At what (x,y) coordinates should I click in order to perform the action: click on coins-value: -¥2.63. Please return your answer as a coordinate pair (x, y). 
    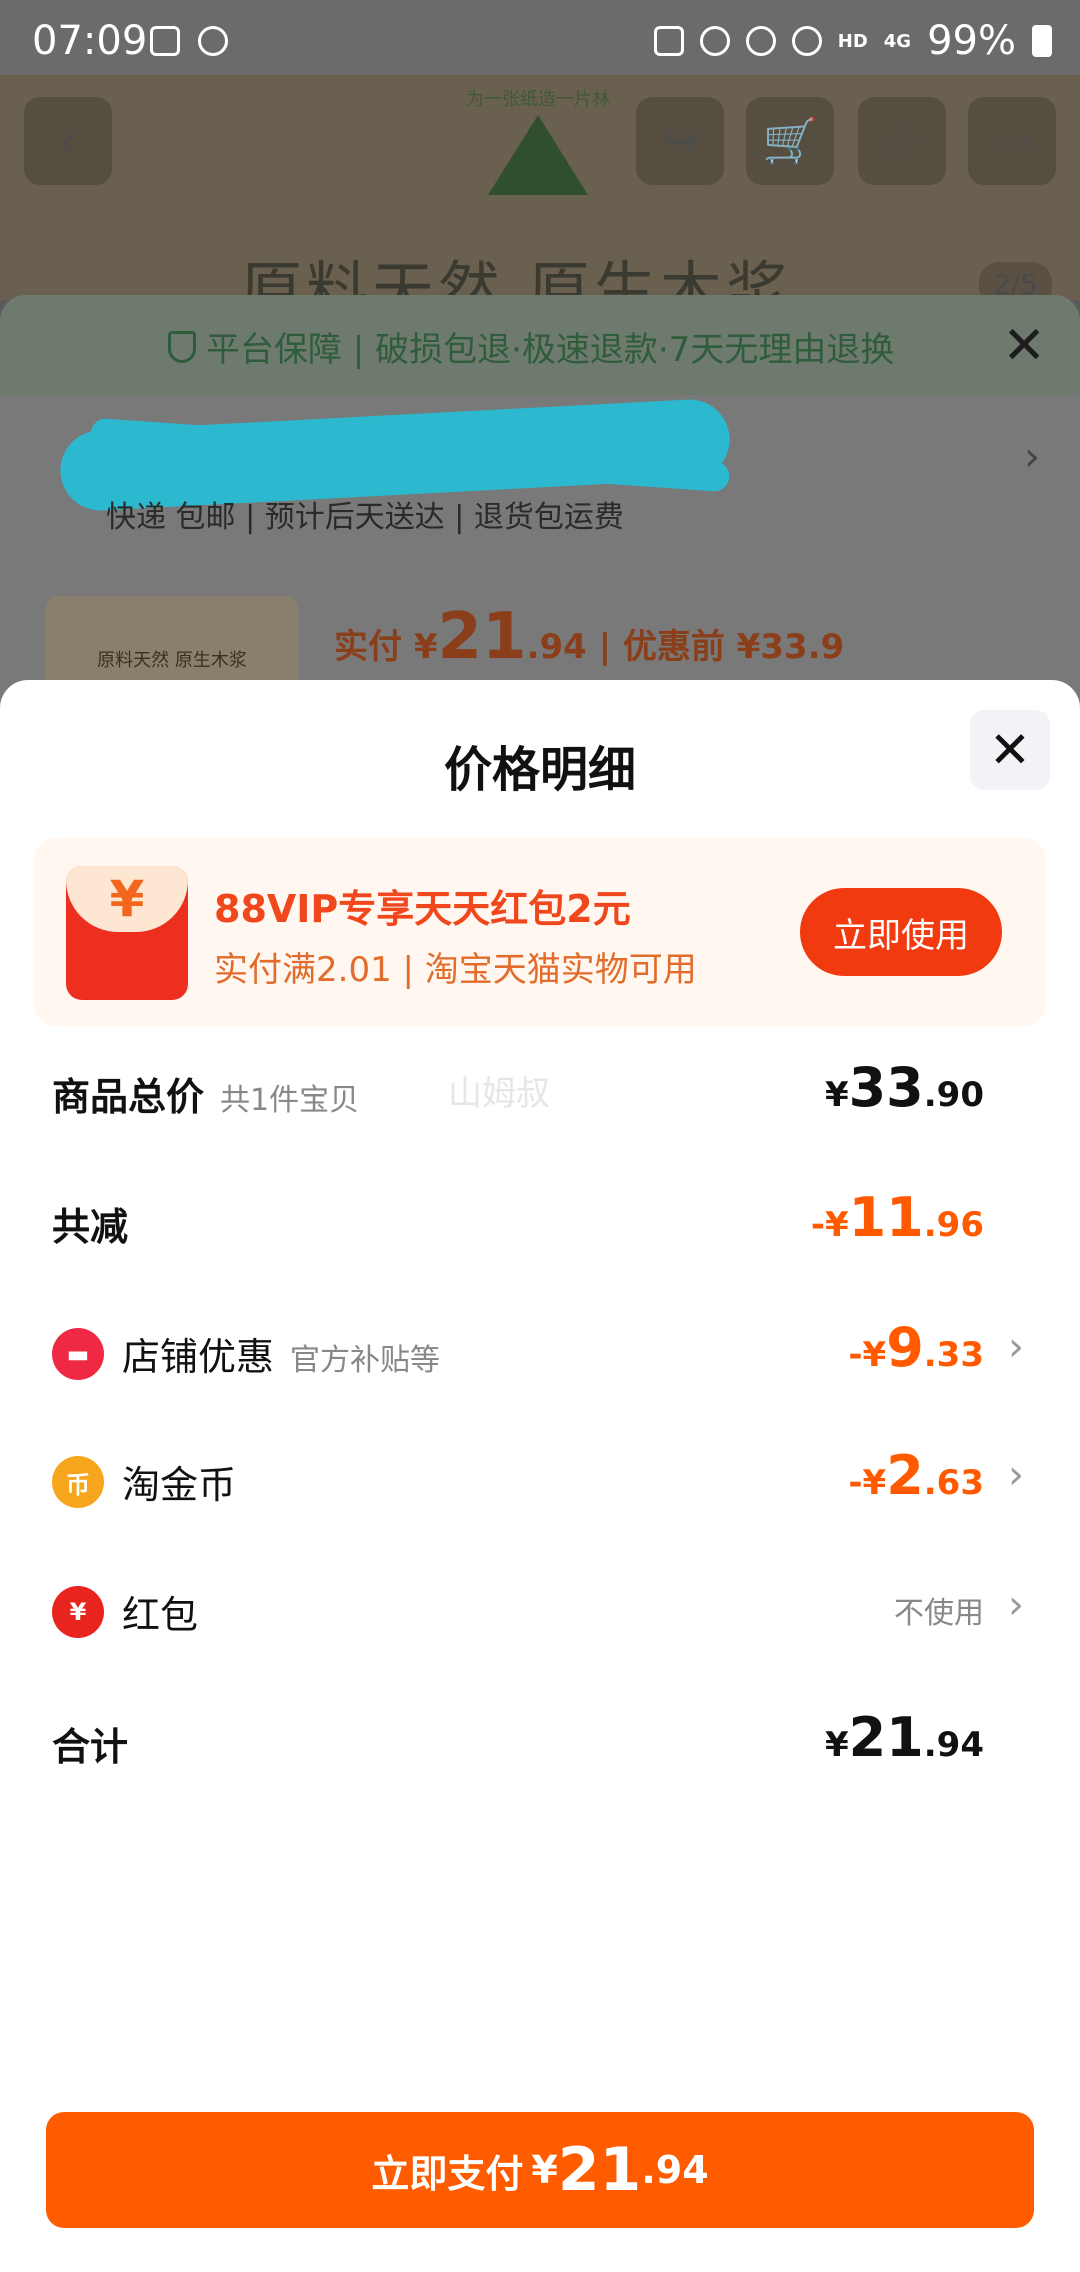
    Looking at the image, I should click on (916, 1475).